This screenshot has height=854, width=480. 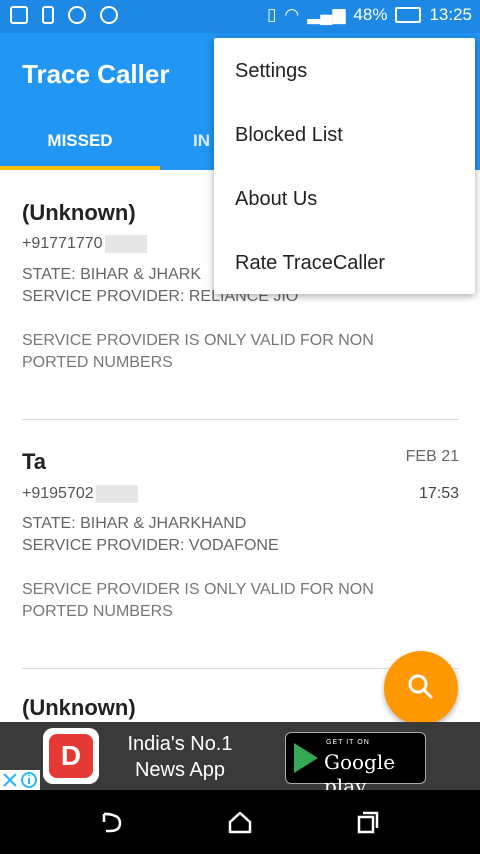 What do you see at coordinates (84, 244) in the screenshot?
I see `caller-number: +91771770` at bounding box center [84, 244].